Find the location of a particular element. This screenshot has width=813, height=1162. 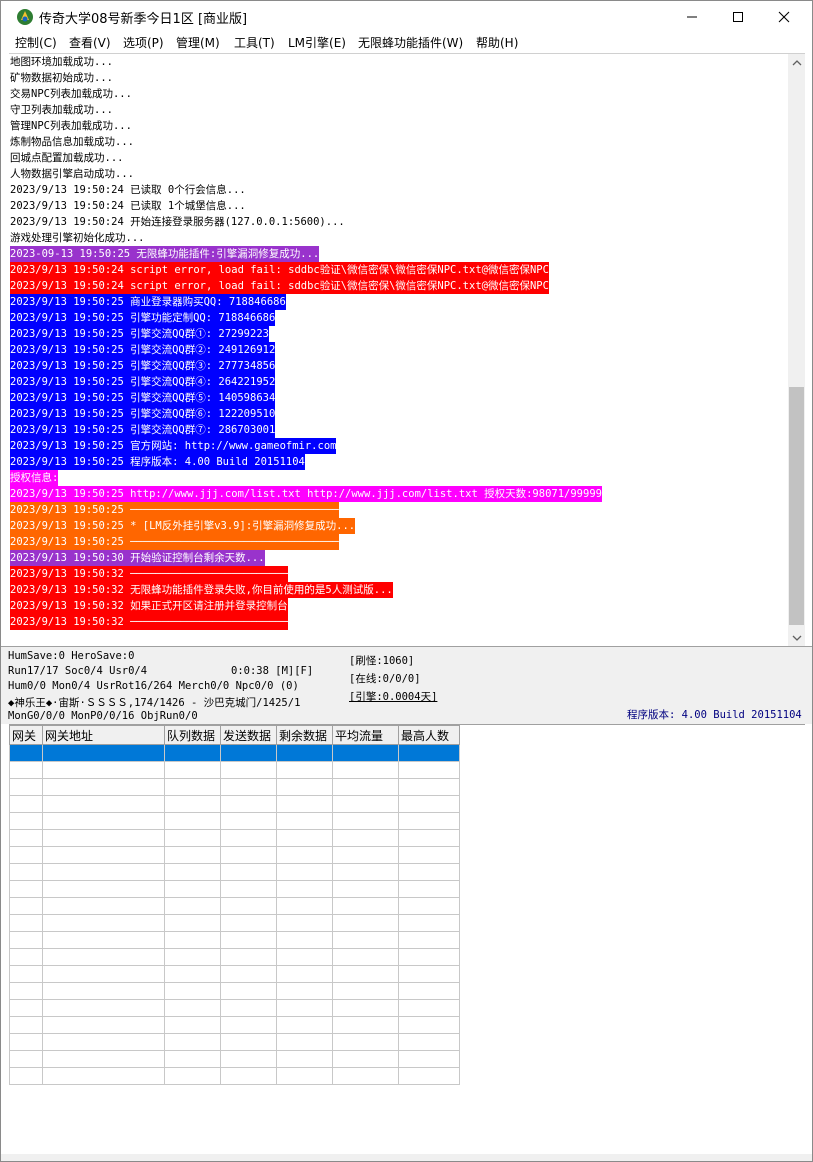

menu-manage: 管理(M) is located at coordinates (198, 42).